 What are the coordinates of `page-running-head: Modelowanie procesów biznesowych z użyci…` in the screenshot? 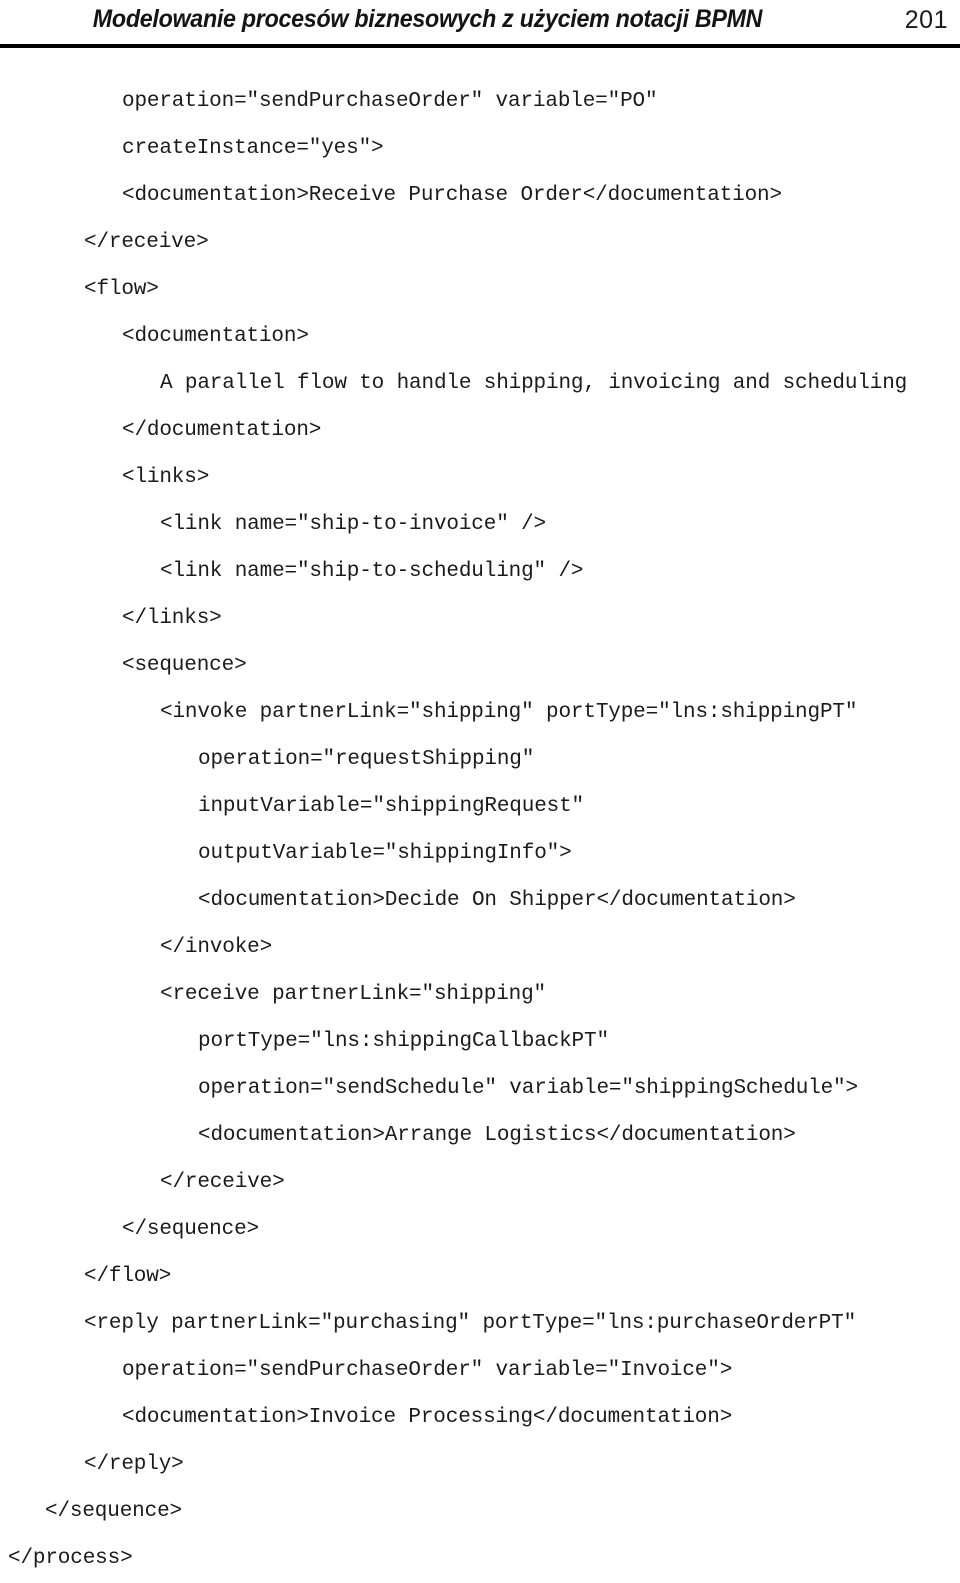 It's located at (480, 24).